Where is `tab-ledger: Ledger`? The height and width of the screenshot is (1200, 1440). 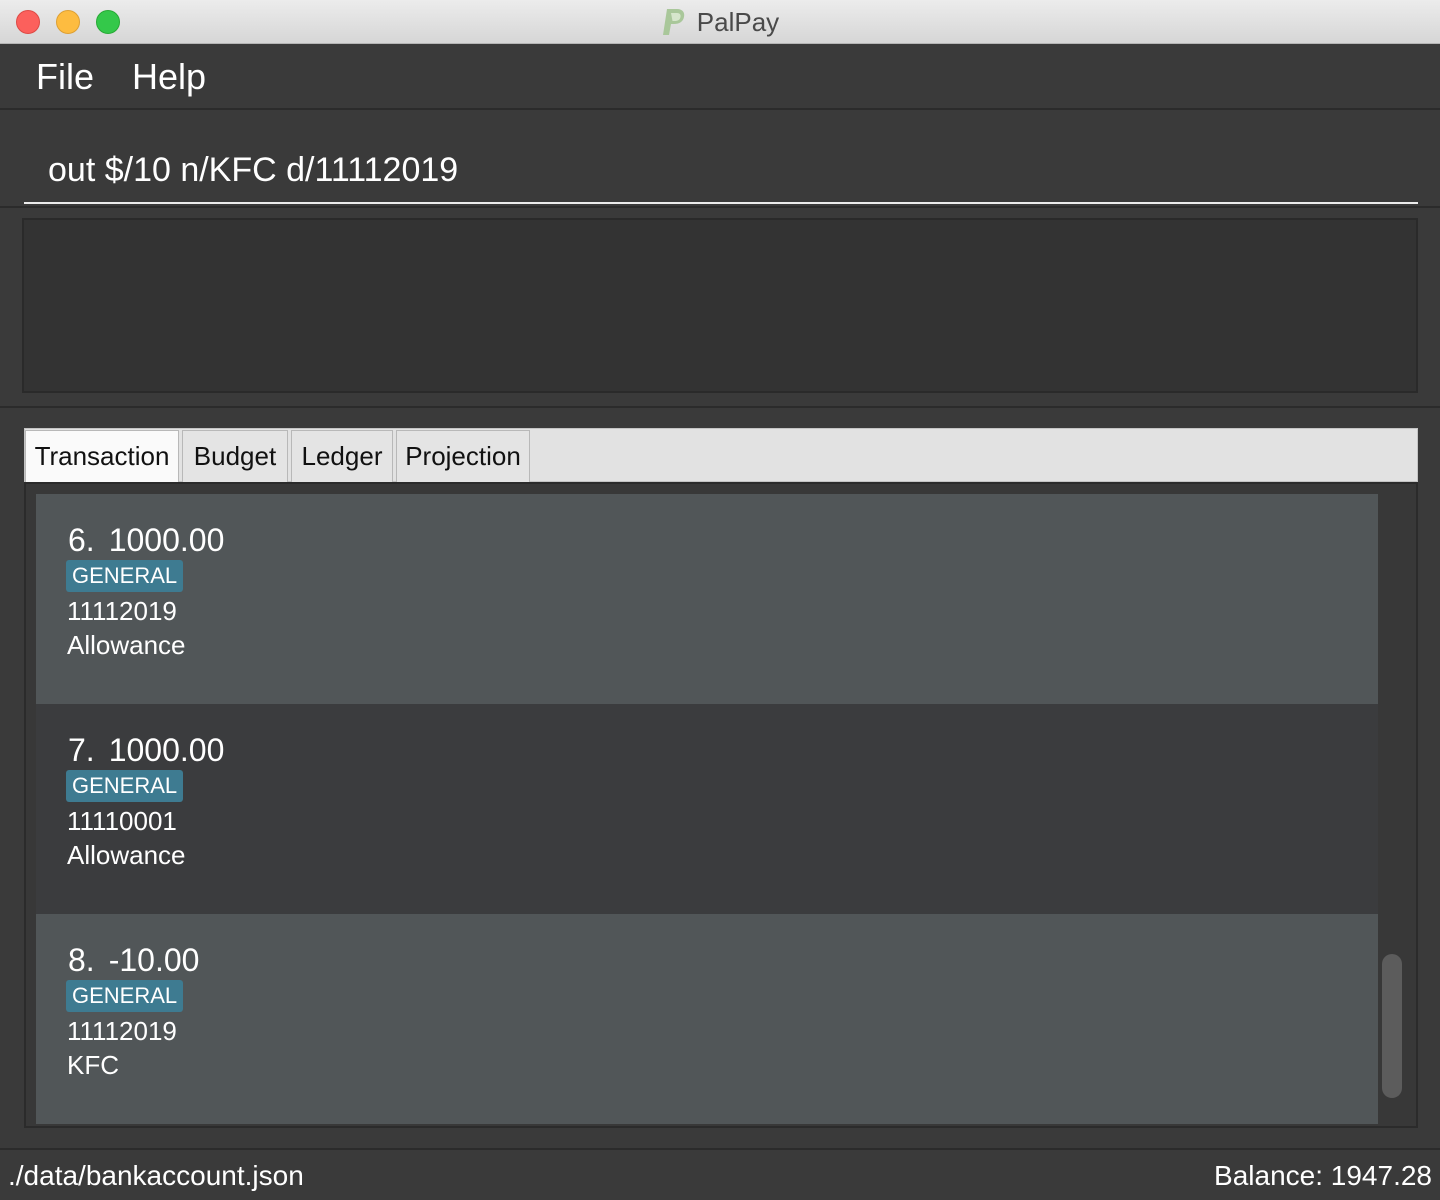 tab-ledger: Ledger is located at coordinates (342, 456).